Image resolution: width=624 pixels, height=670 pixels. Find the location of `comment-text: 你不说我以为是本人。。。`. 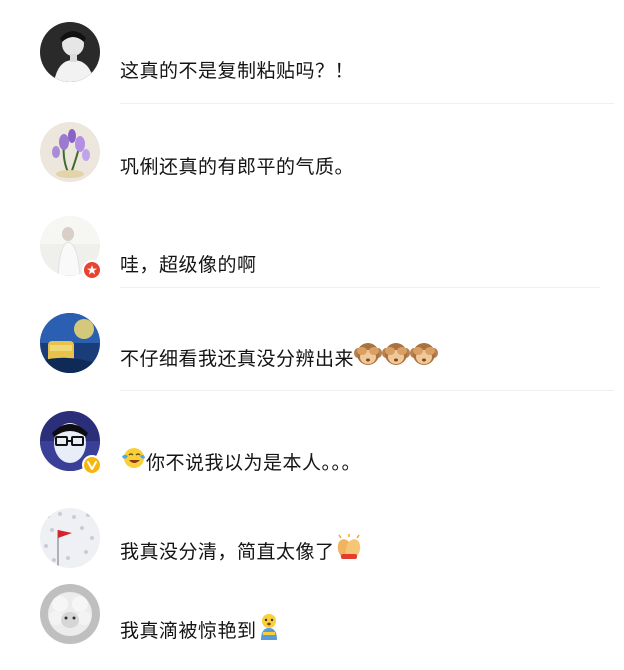

comment-text: 你不说我以为是本人。。。 is located at coordinates (241, 463).